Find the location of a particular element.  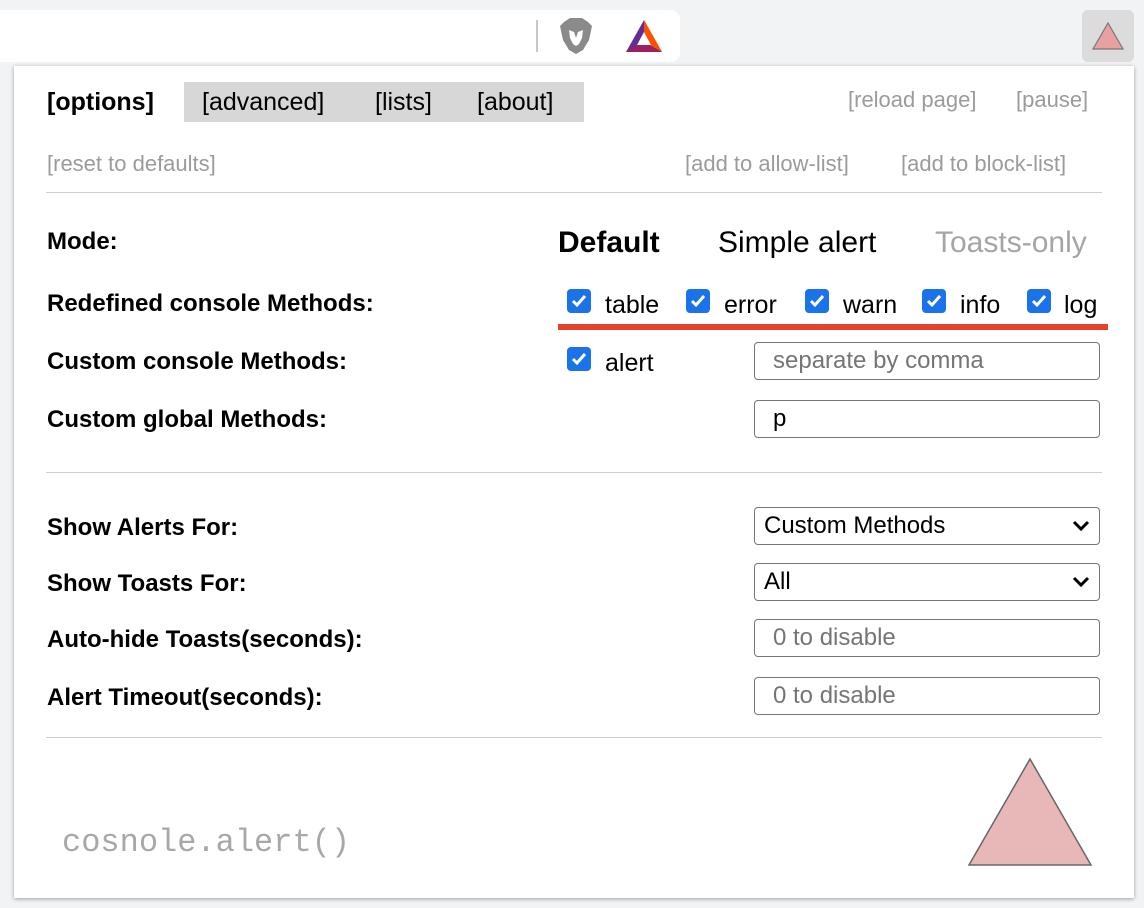

autohide-label: Auto-hide Toasts(seconds): is located at coordinates (205, 639).